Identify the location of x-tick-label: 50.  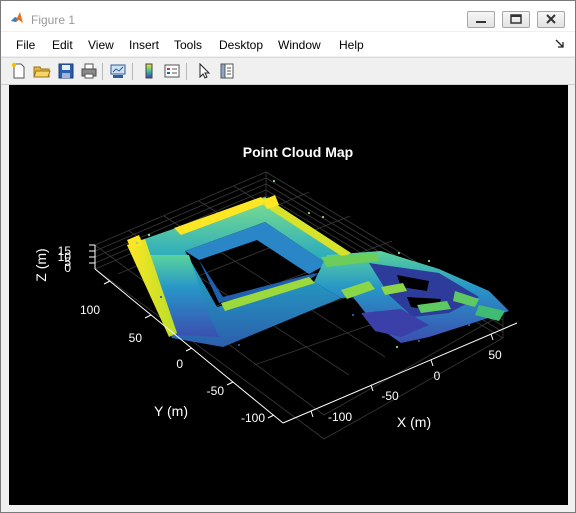
(495, 355).